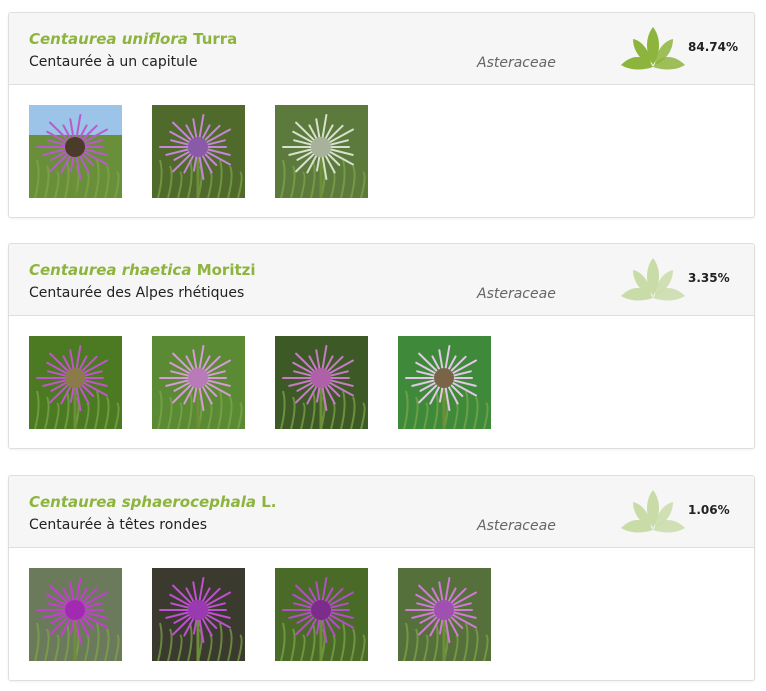  I want to click on author: L., so click(269, 502).